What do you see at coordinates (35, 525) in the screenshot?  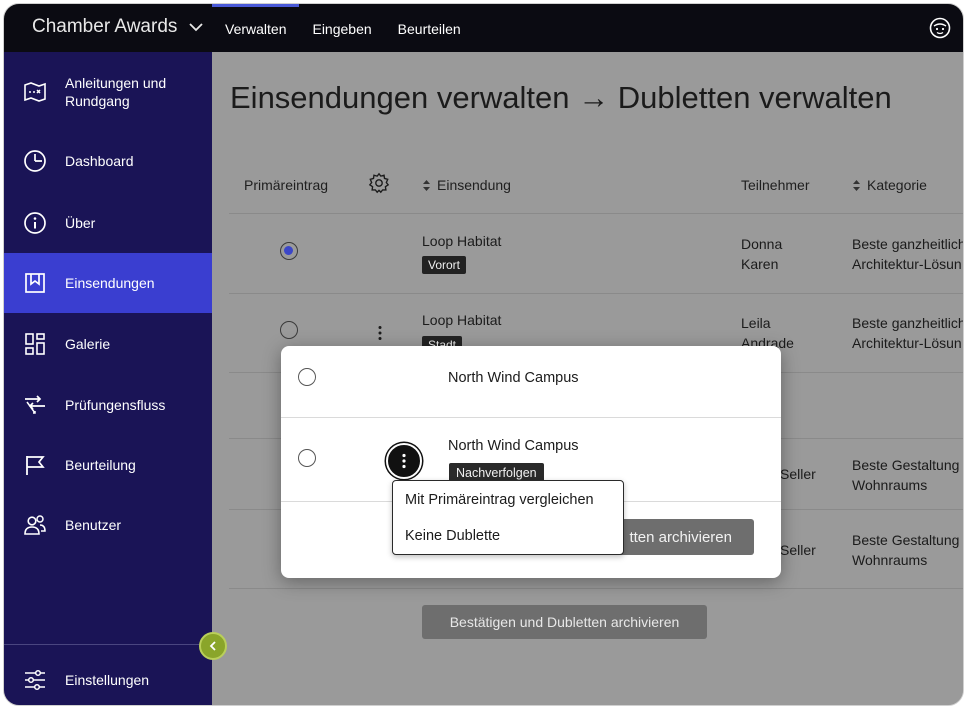 I see `users-icon` at bounding box center [35, 525].